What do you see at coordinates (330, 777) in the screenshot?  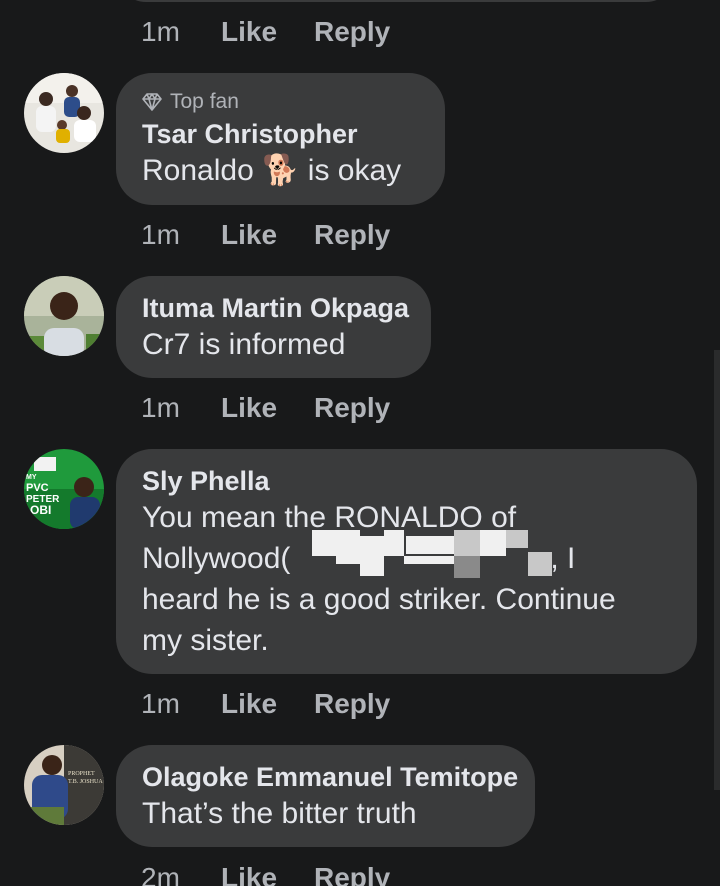 I see `comment-author: Olagoke Emmanuel Temitope` at bounding box center [330, 777].